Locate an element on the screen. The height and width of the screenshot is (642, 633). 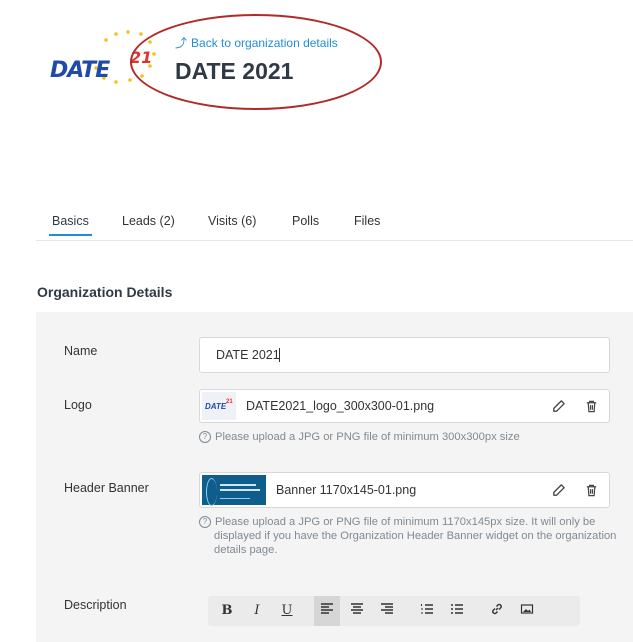
align-center-icon is located at coordinates (357, 608).